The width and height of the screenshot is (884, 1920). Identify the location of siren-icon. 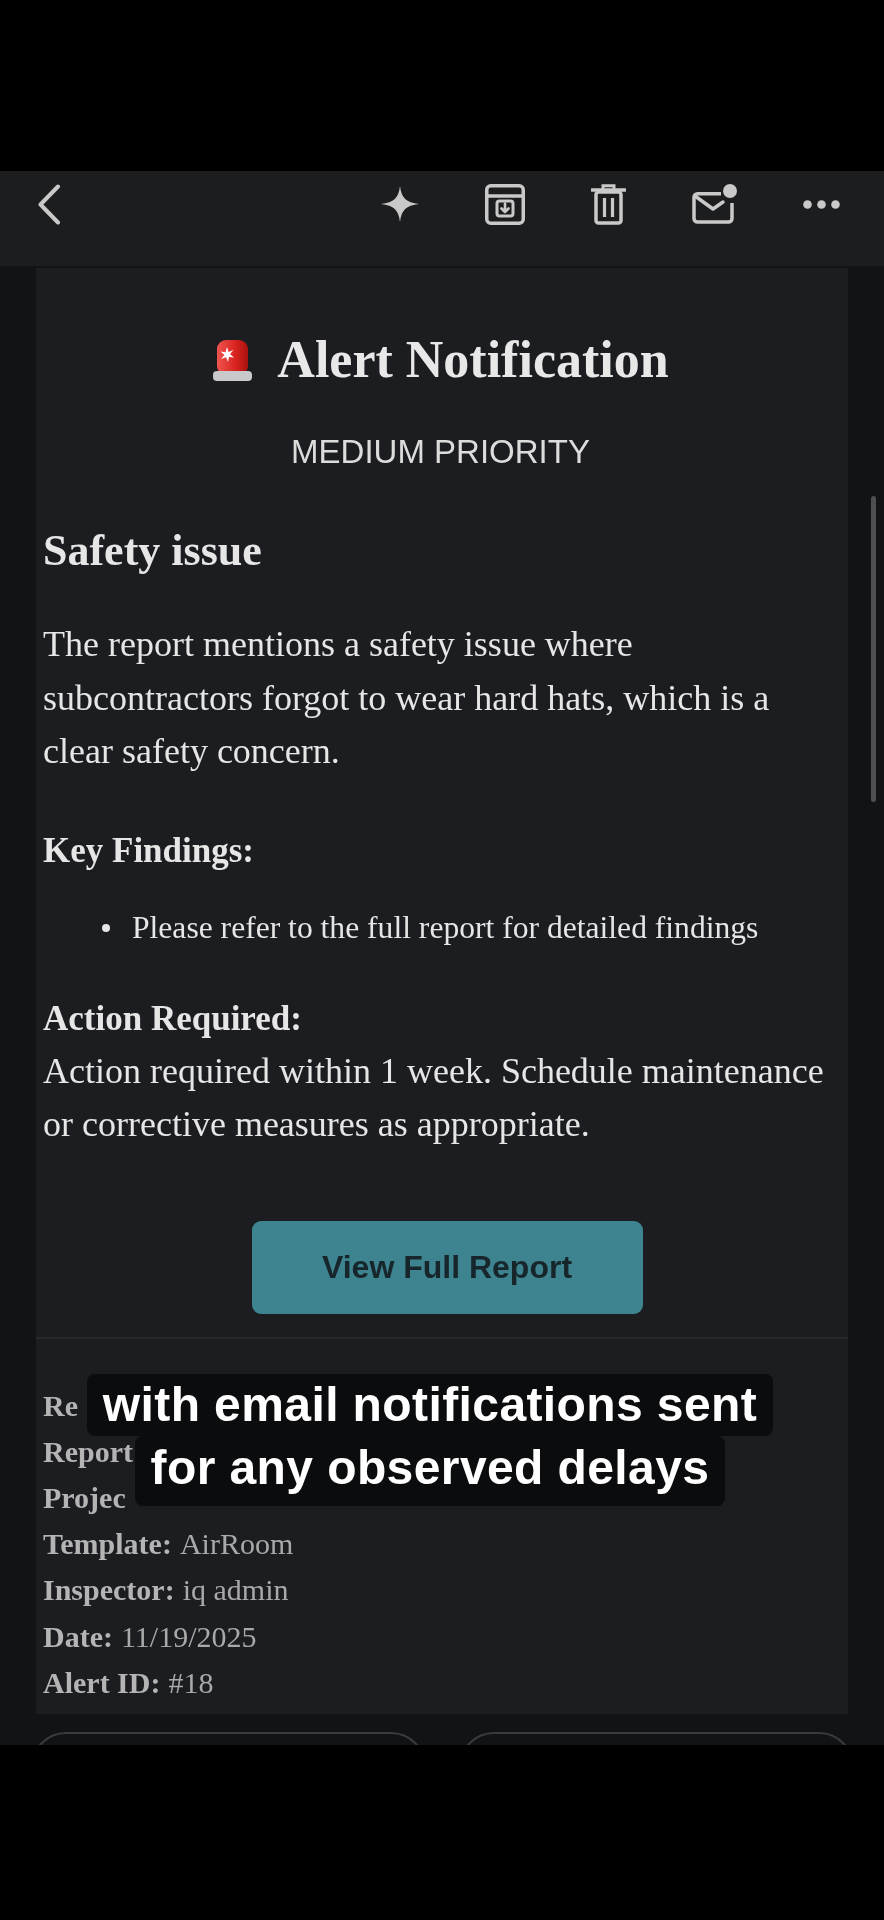
(233, 360).